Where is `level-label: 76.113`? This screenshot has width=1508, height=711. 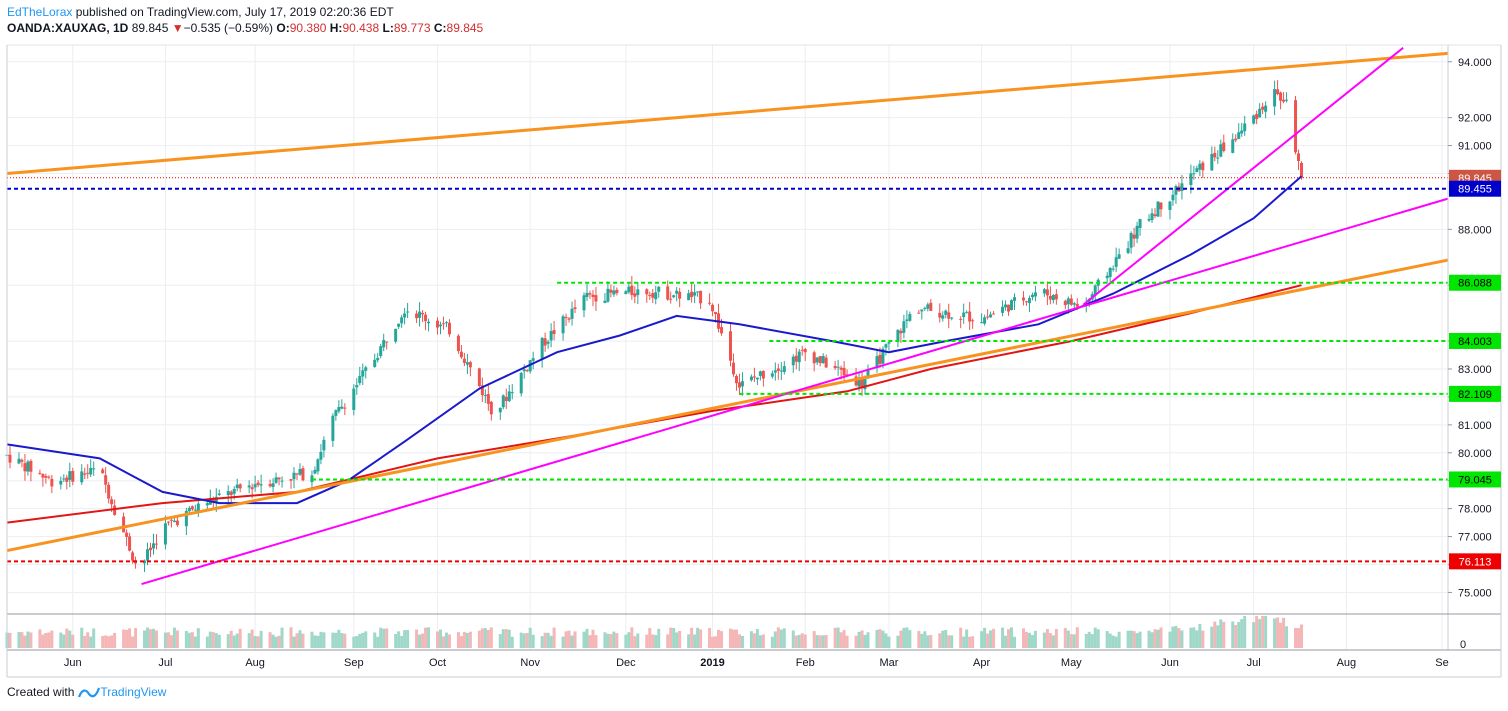 level-label: 76.113 is located at coordinates (1475, 562).